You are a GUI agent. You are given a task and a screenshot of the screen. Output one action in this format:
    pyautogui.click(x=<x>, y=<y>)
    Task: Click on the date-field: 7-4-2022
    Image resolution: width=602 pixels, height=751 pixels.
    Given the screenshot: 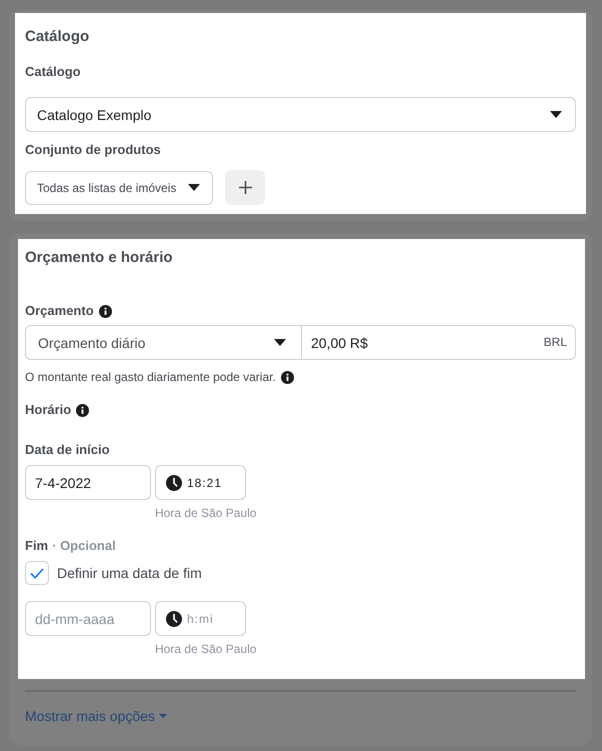 What is the action you would take?
    pyautogui.click(x=88, y=482)
    